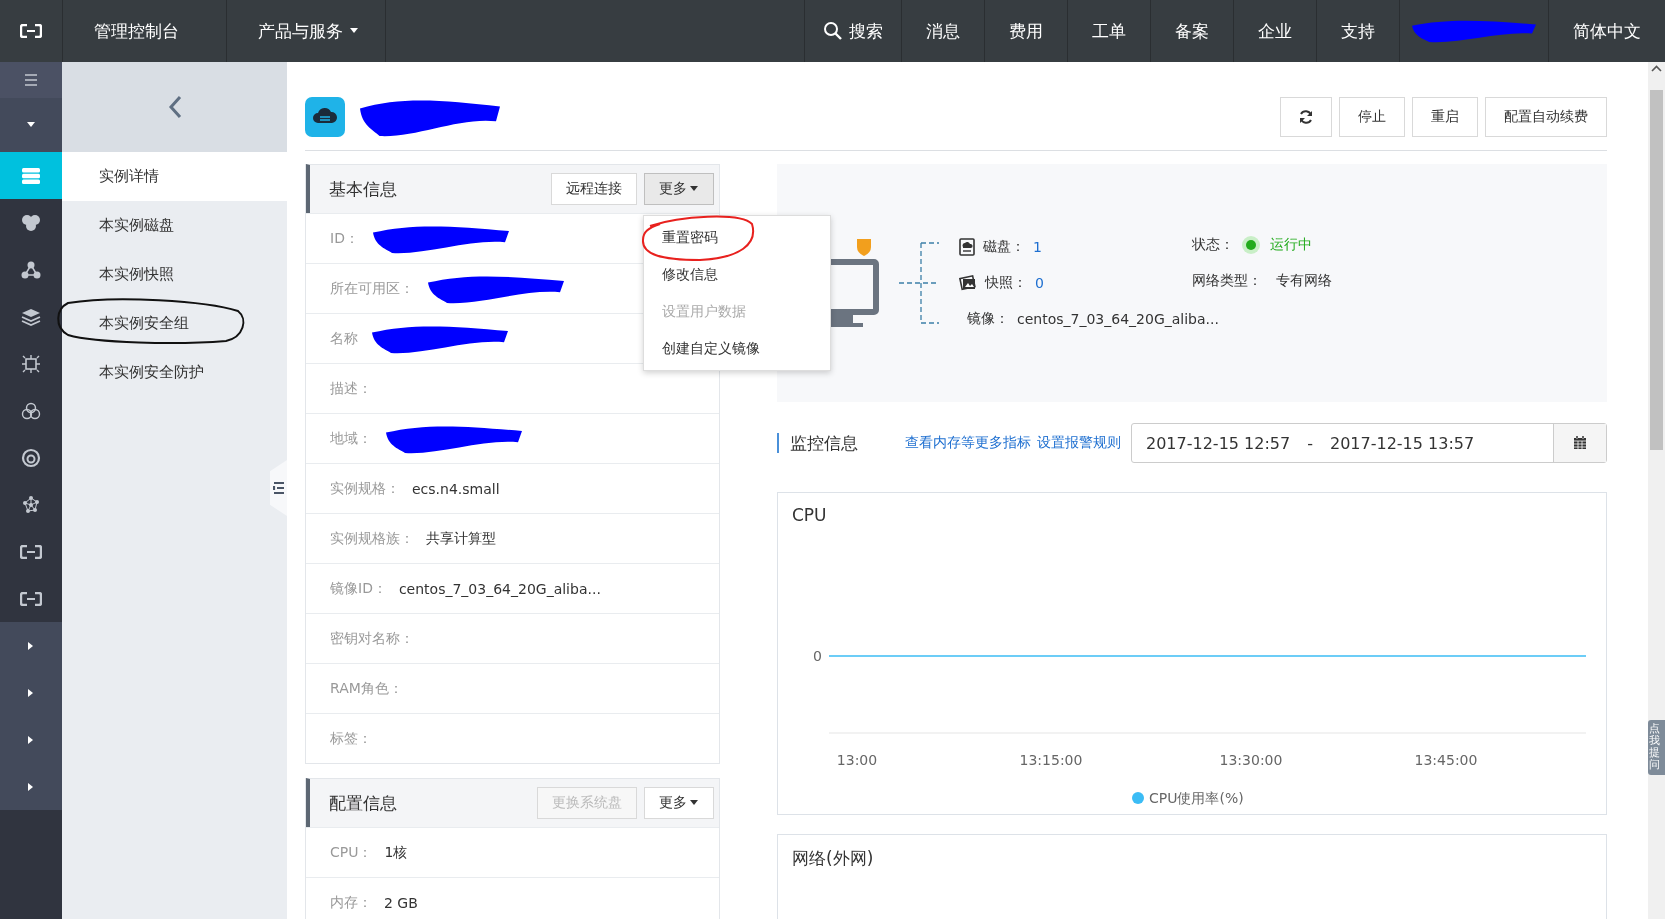  What do you see at coordinates (1191, 31) in the screenshot?
I see `nav-link: 备案` at bounding box center [1191, 31].